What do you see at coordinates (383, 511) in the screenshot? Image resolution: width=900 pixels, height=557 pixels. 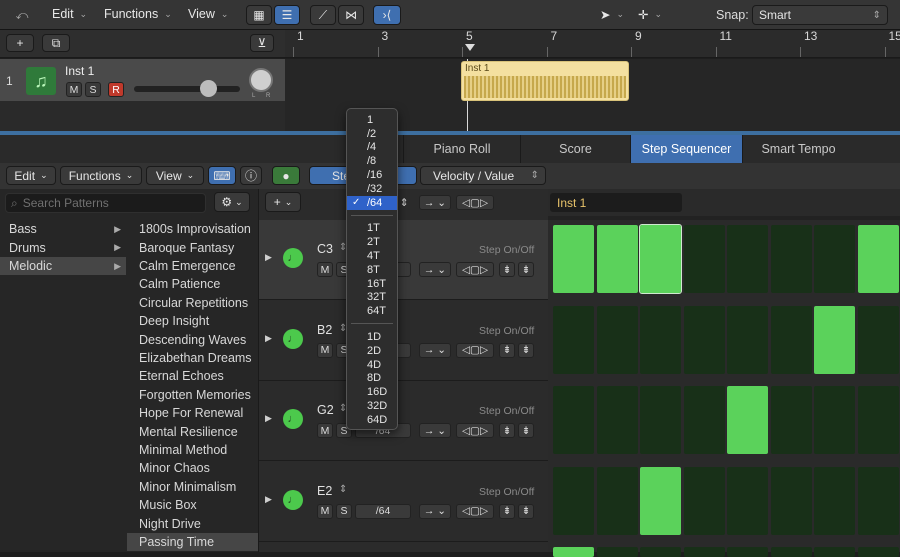 I see `row-rate-select: /64` at bounding box center [383, 511].